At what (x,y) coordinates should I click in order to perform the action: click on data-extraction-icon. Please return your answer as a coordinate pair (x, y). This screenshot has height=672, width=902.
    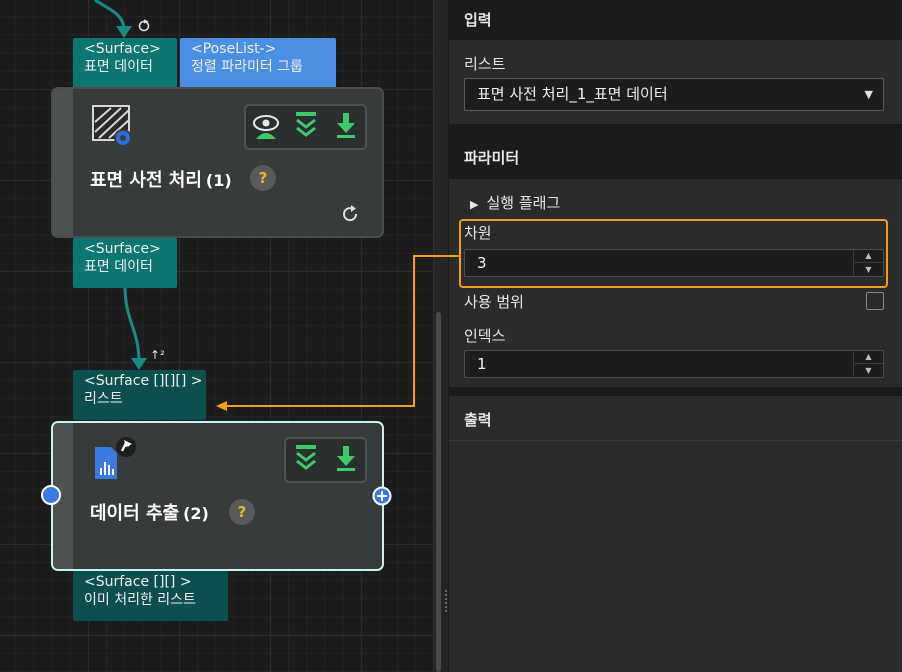
    Looking at the image, I should click on (115, 458).